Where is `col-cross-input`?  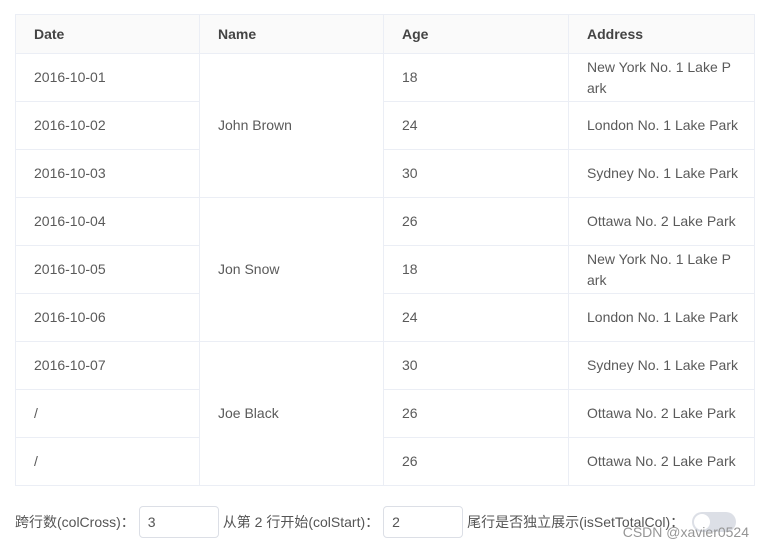
col-cross-input is located at coordinates (178, 522).